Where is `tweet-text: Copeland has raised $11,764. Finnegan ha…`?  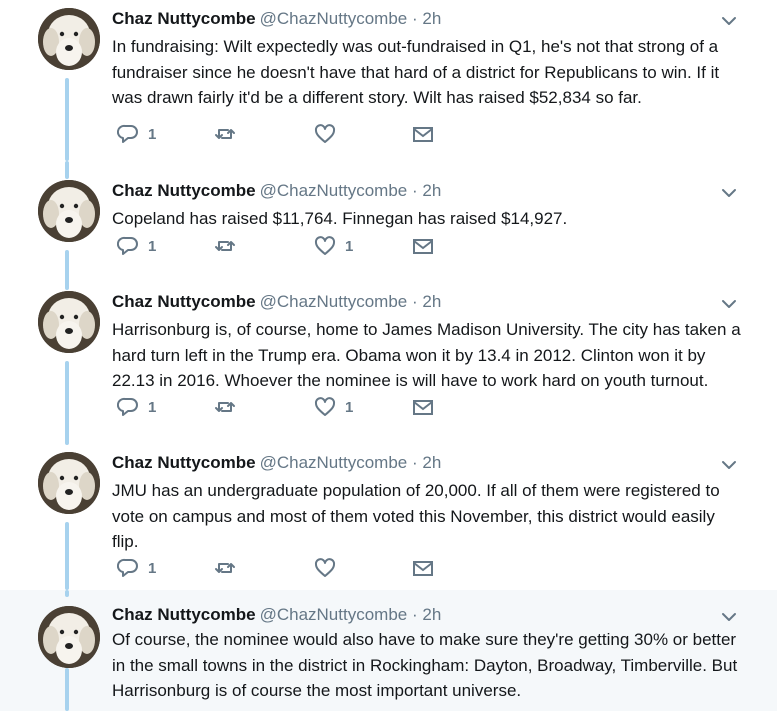 tweet-text: Copeland has raised $11,764. Finnegan ha… is located at coordinates (340, 218).